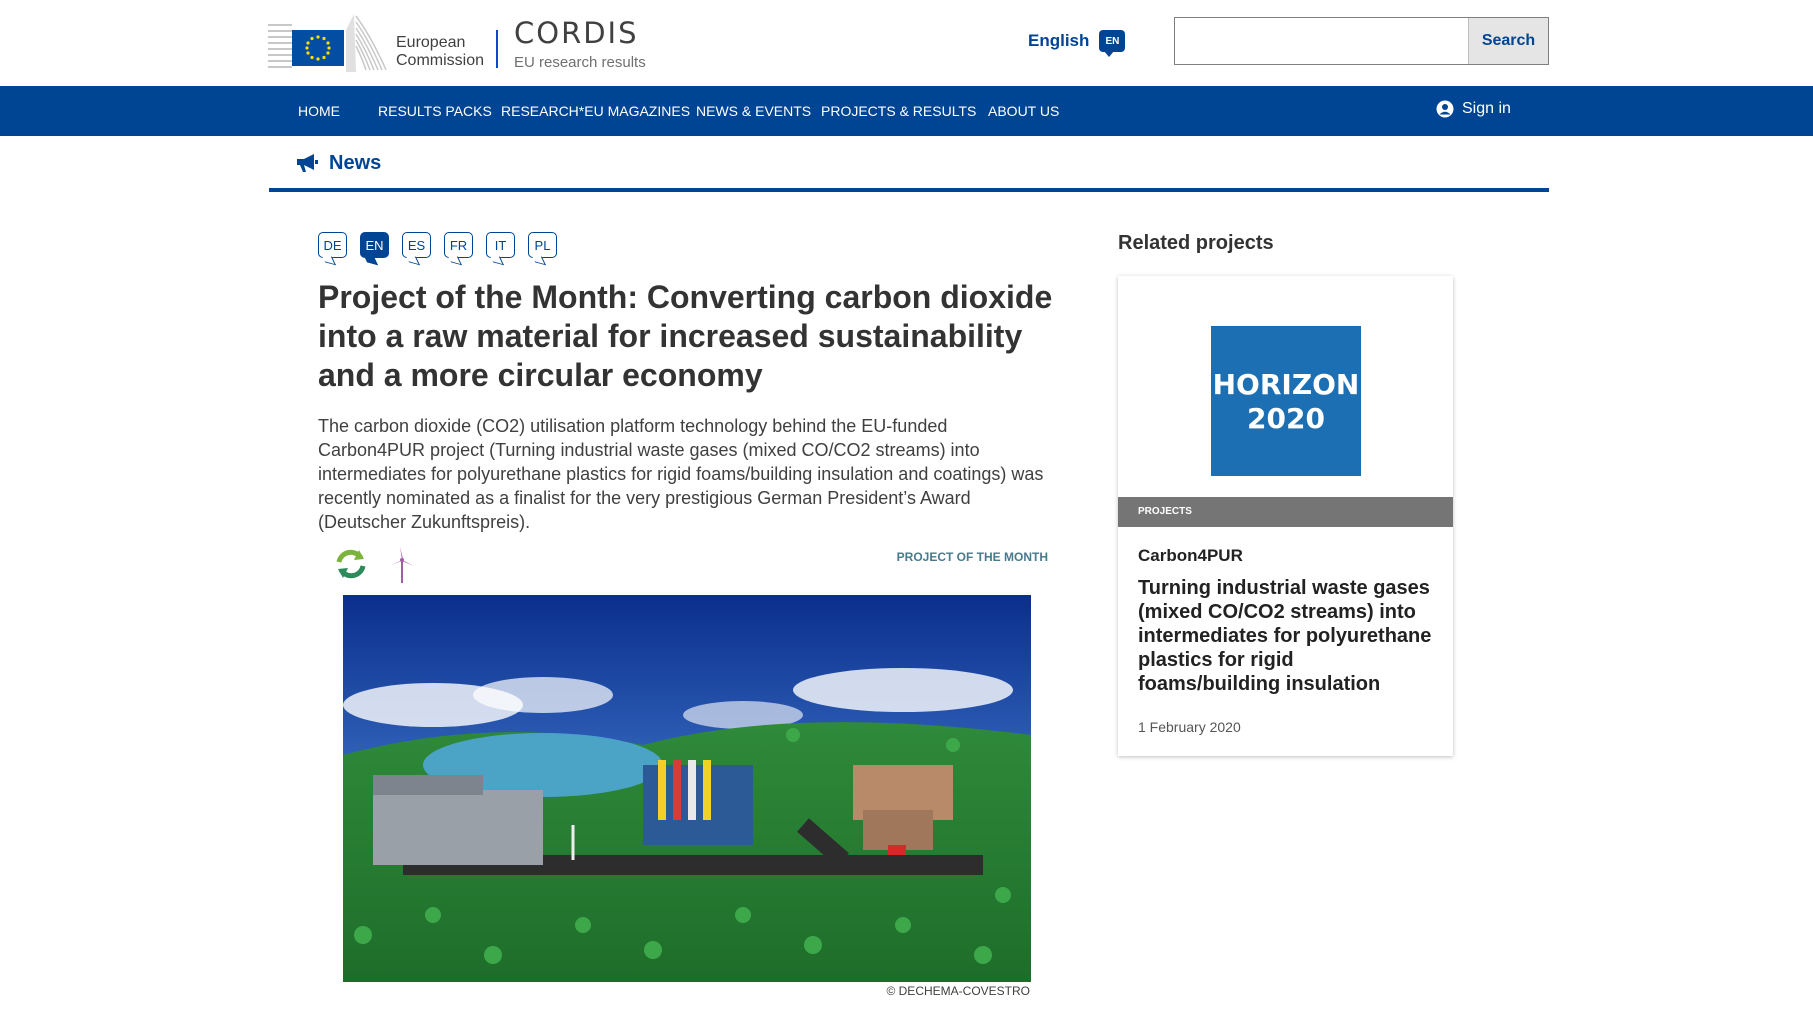 The image size is (1813, 1020). I want to click on search-button: Search, so click(1508, 41).